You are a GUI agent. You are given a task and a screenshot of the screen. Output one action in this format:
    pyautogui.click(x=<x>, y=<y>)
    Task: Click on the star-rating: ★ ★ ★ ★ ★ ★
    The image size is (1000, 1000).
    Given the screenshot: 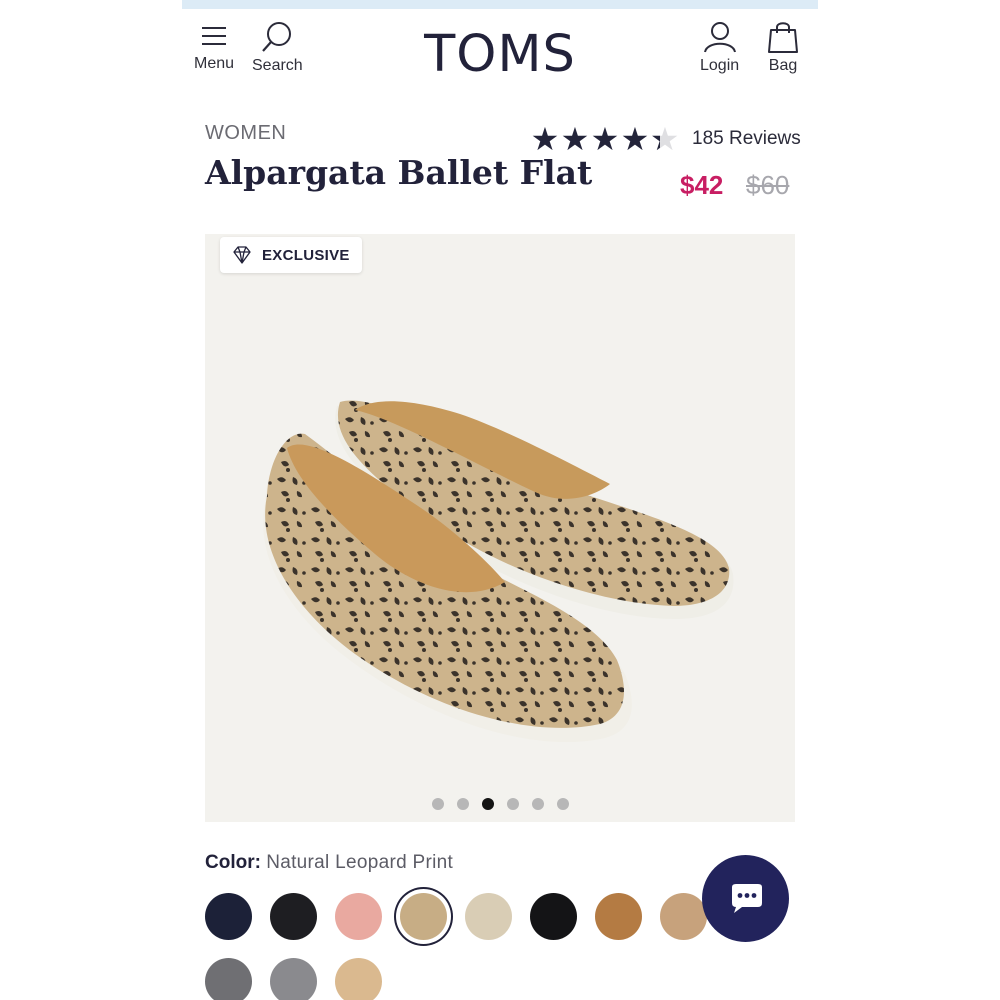 What is the action you would take?
    pyautogui.click(x=605, y=139)
    